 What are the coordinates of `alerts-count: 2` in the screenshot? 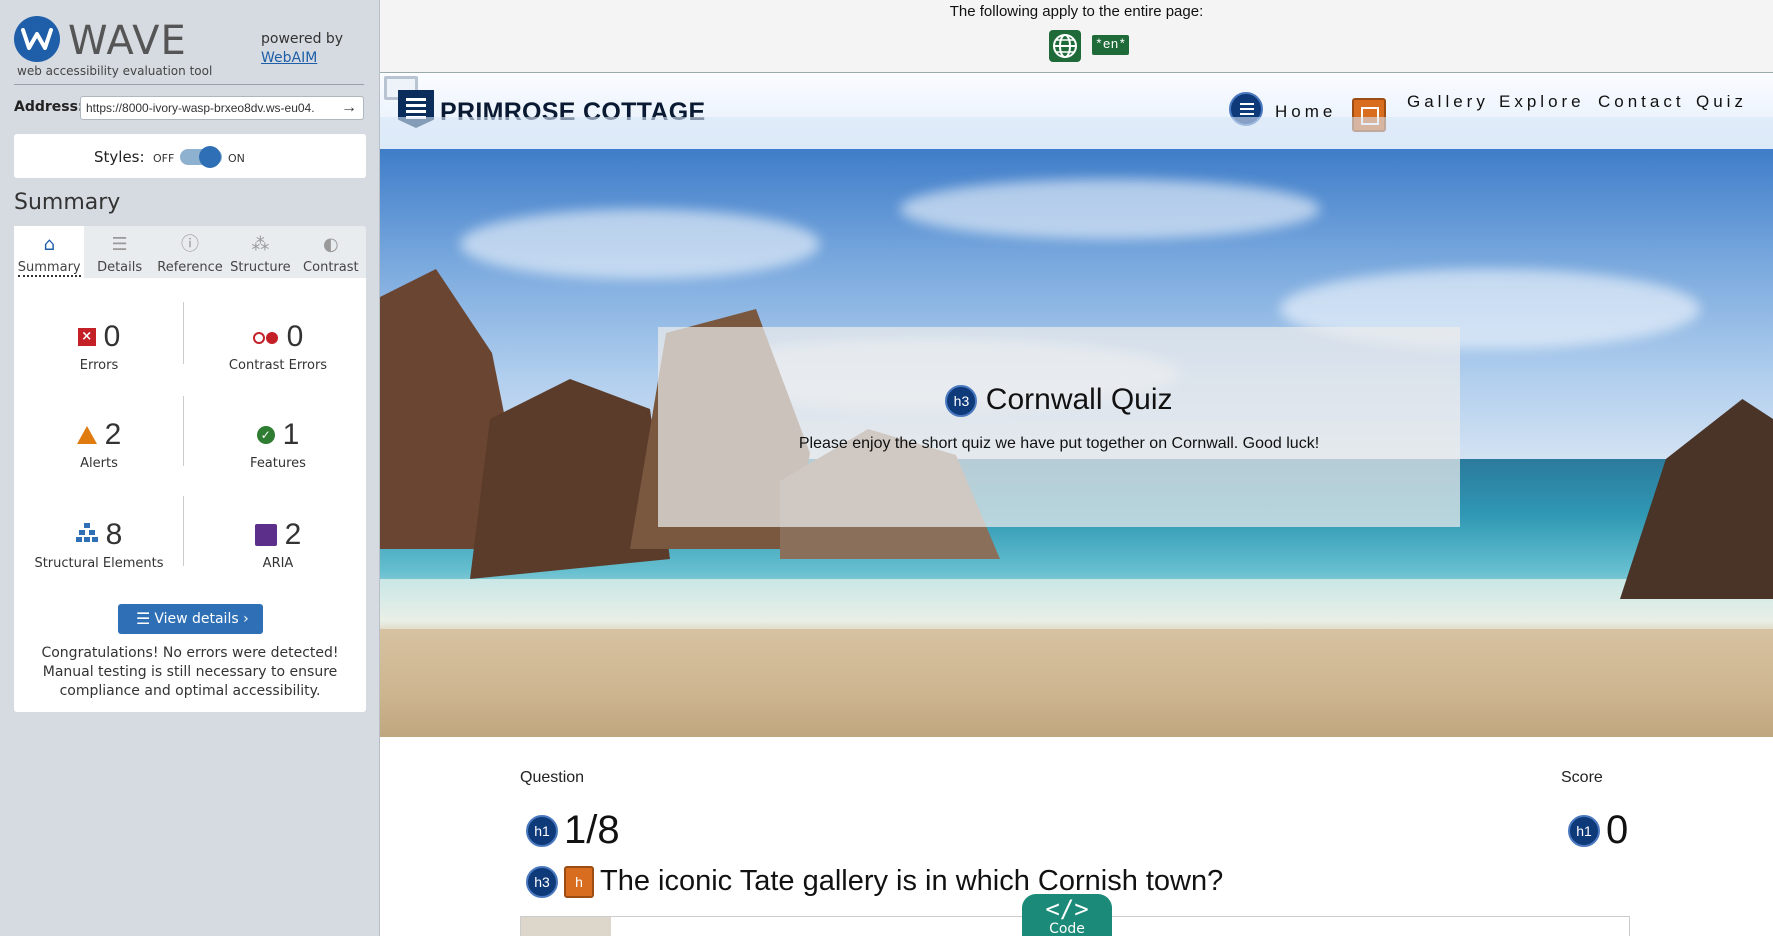 It's located at (113, 434).